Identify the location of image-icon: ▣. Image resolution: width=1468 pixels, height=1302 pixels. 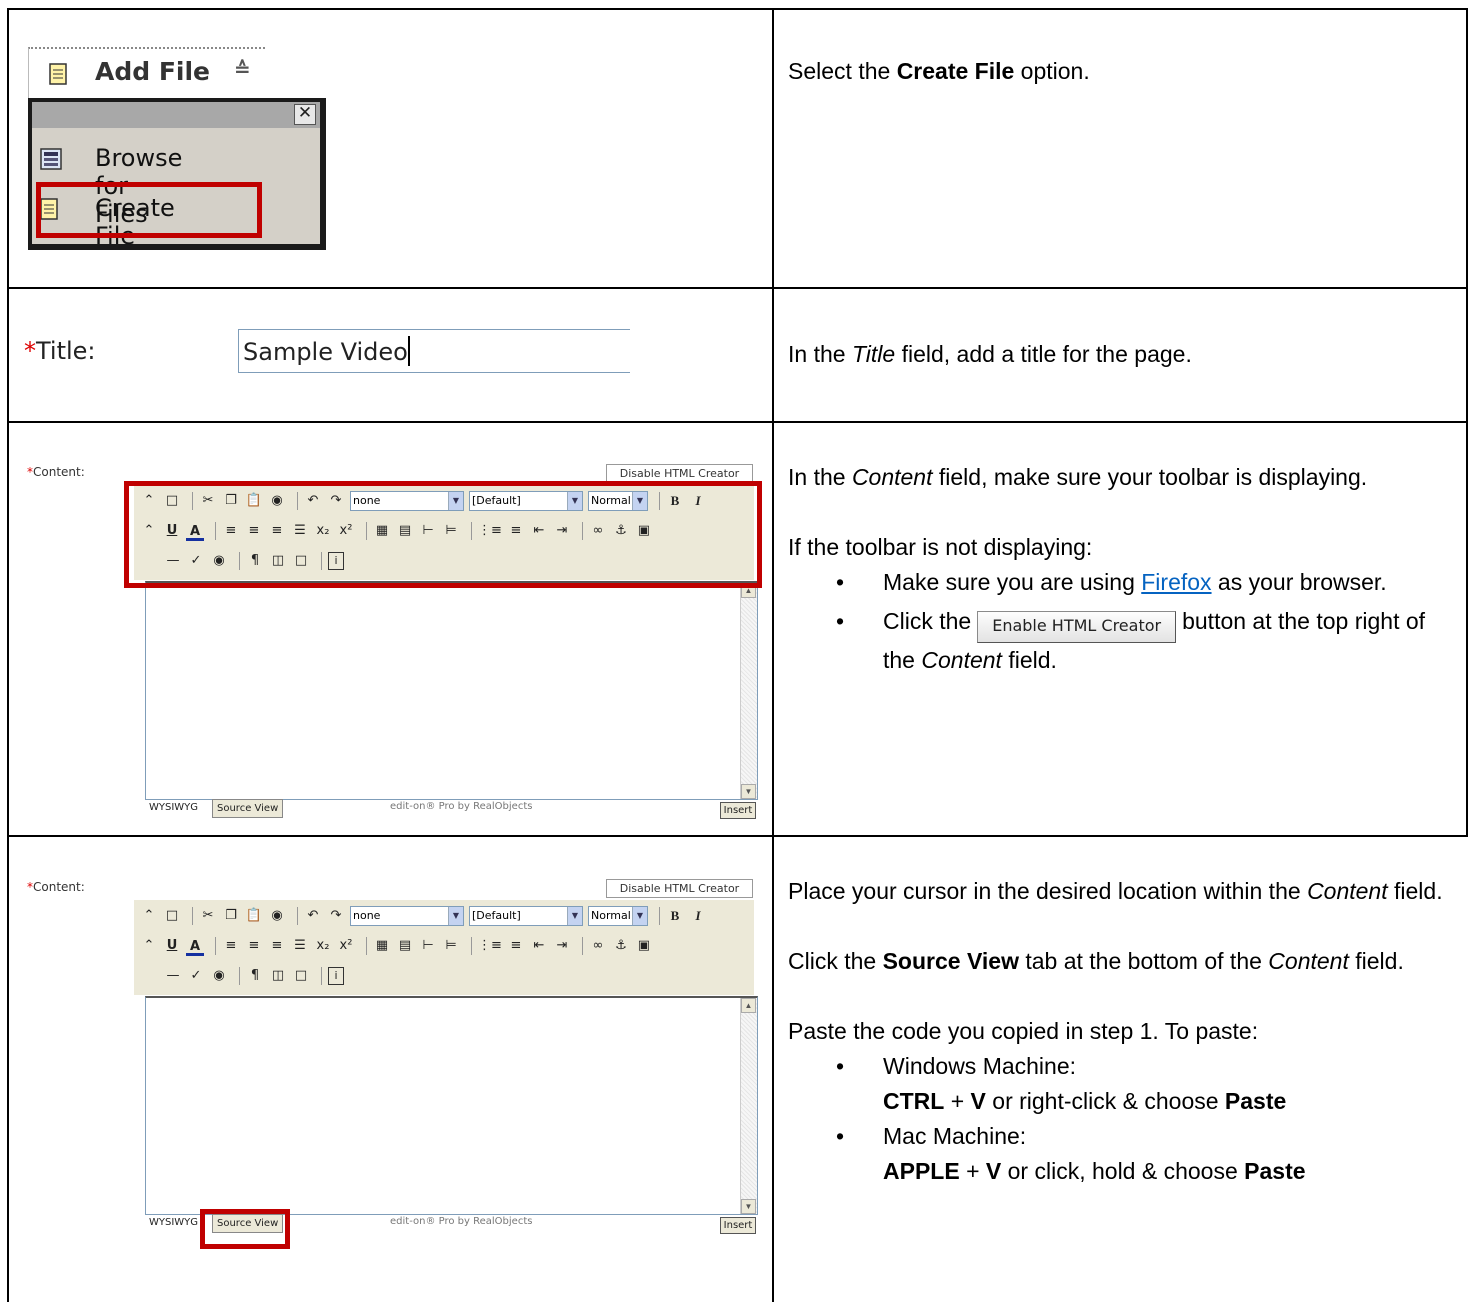
(644, 946).